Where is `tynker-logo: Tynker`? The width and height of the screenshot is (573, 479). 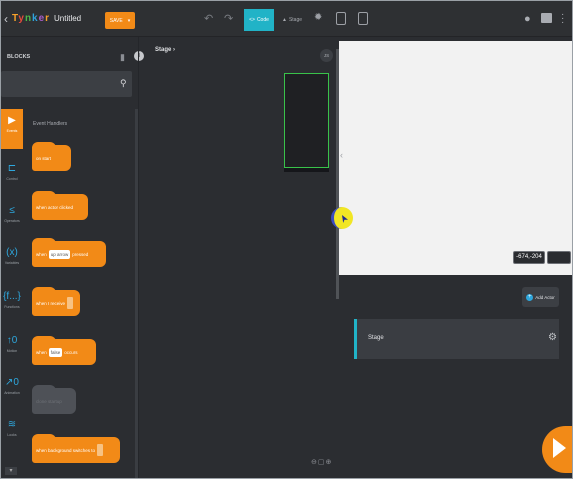 tynker-logo: Tynker is located at coordinates (31, 18).